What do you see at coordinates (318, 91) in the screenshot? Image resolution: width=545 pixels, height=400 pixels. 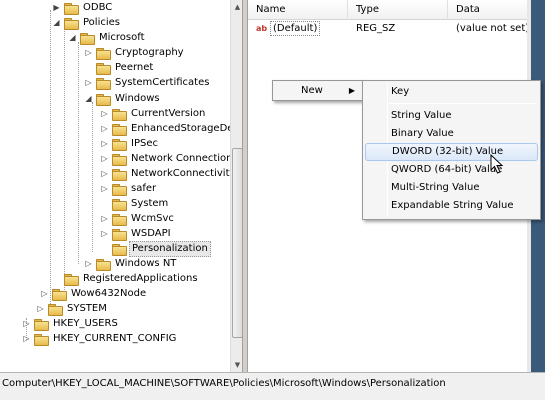 I see `menu-item-new: New ▶` at bounding box center [318, 91].